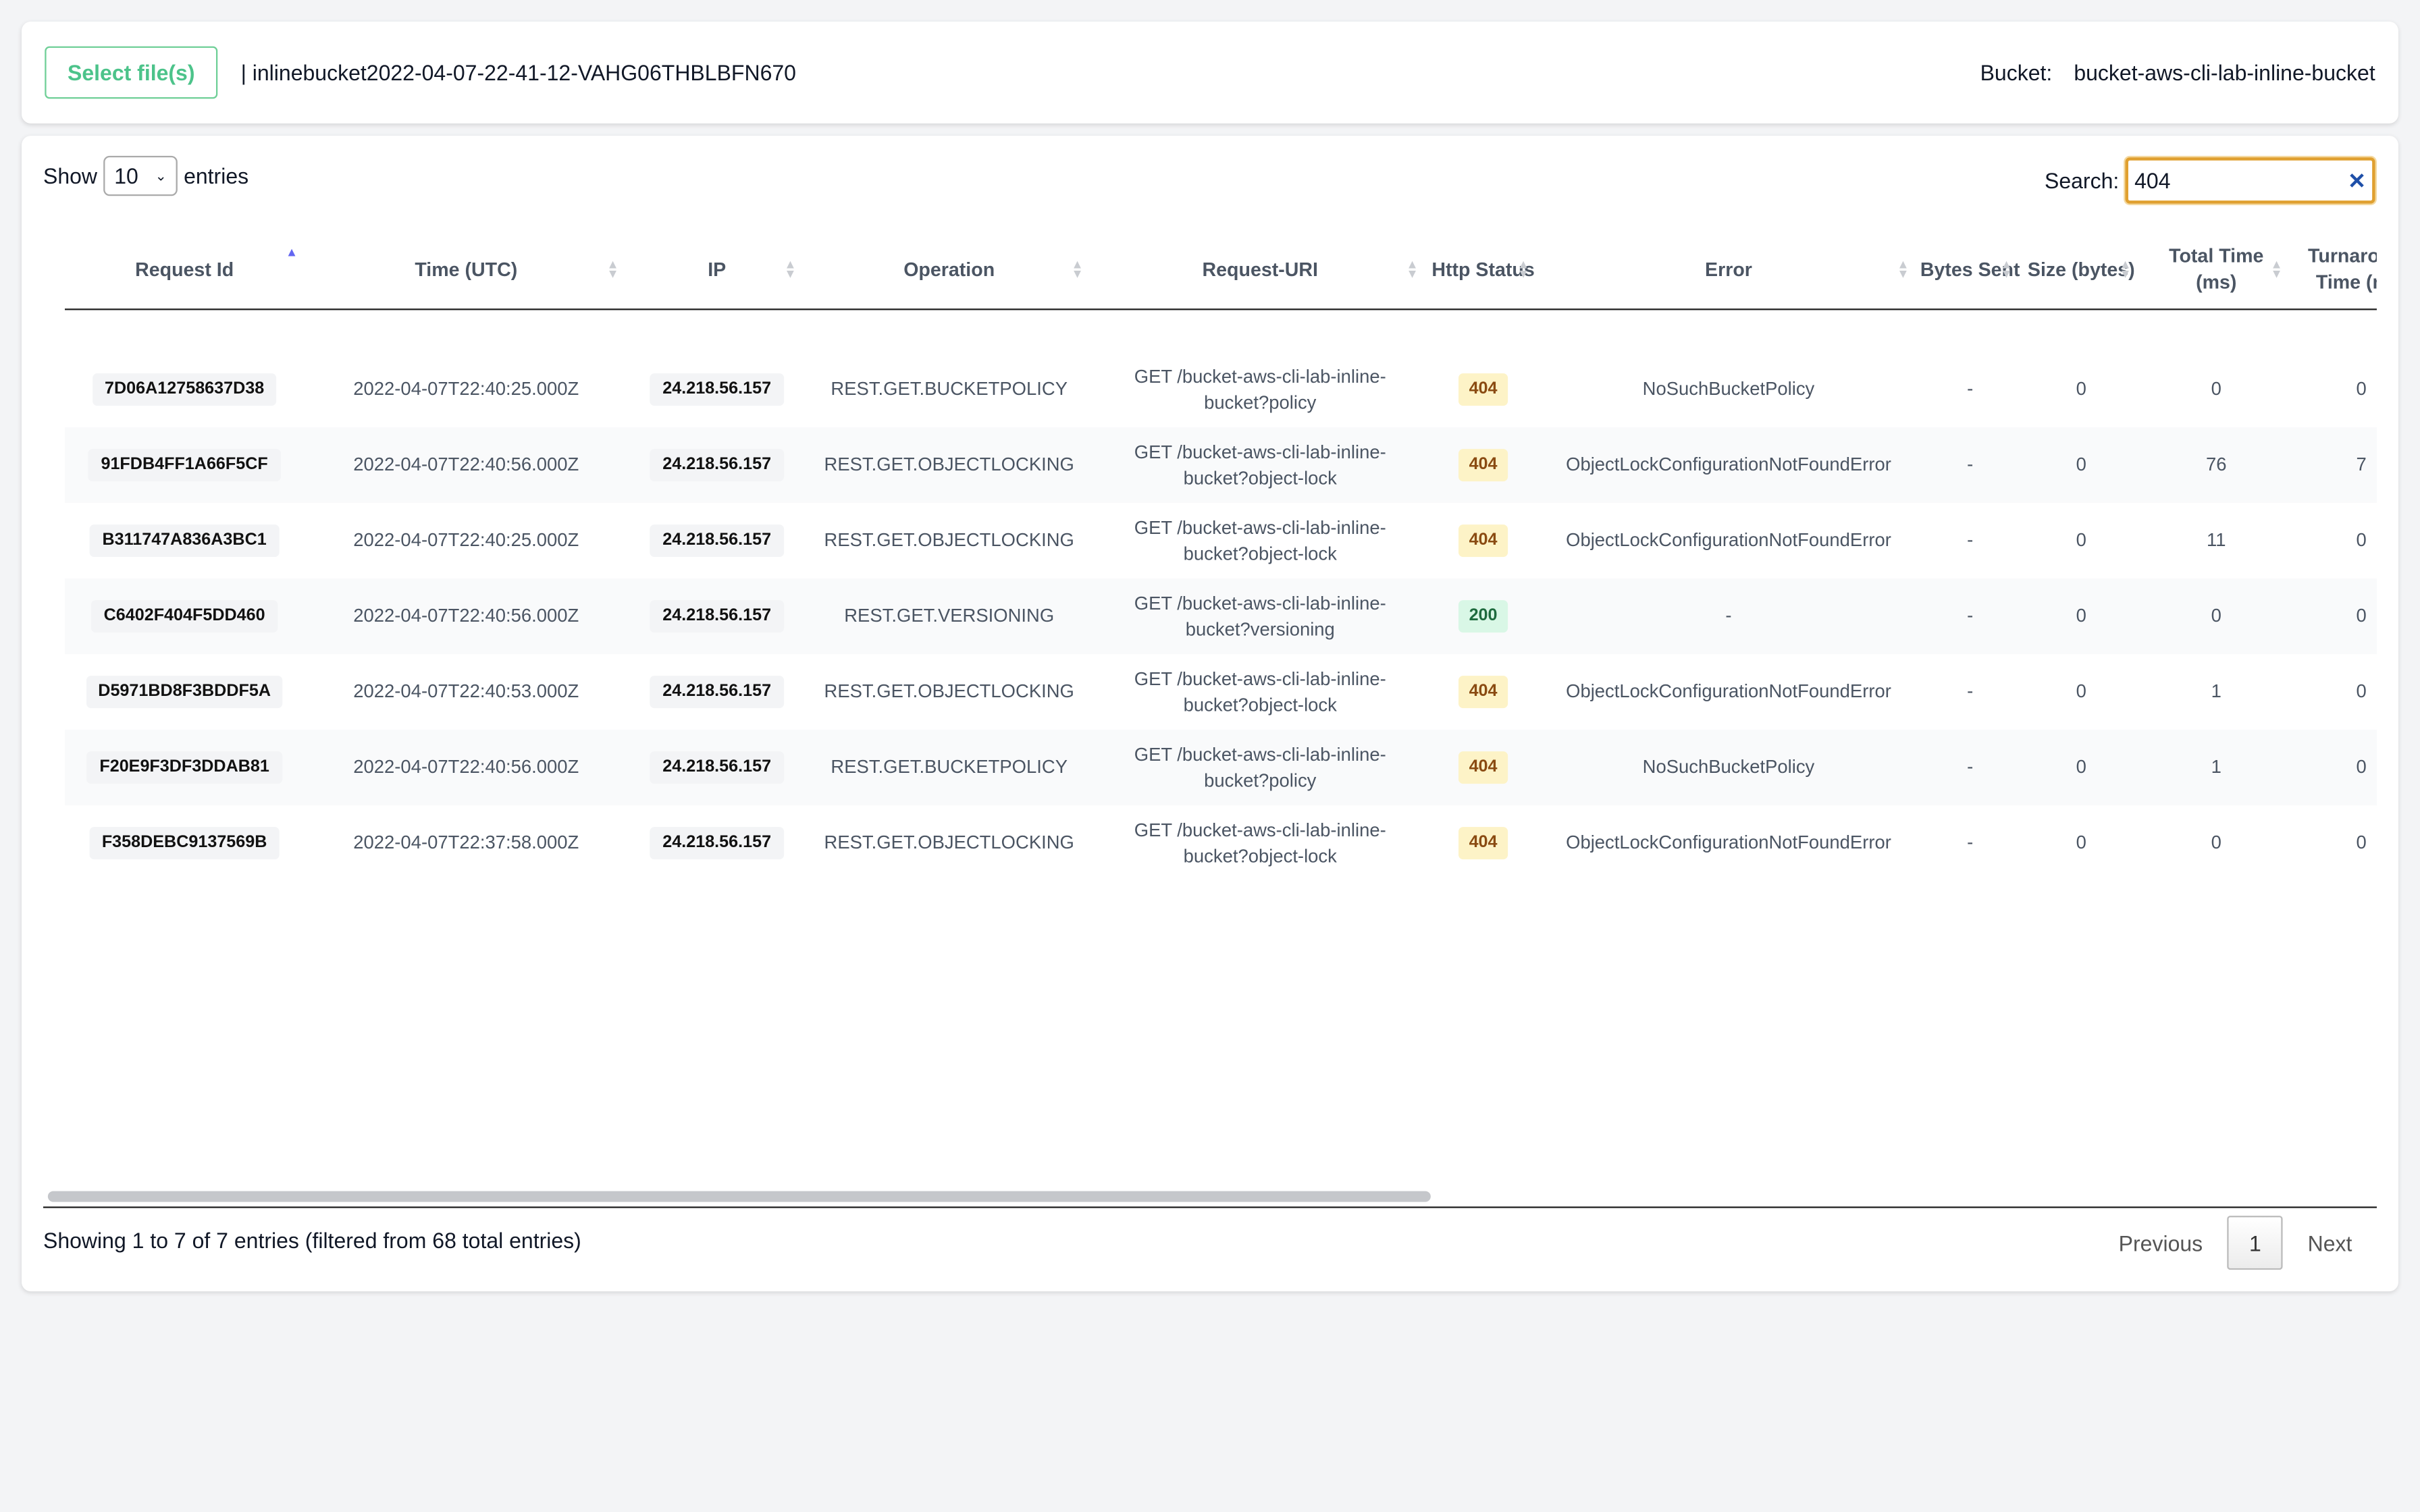 Image resolution: width=2420 pixels, height=1512 pixels. What do you see at coordinates (2081, 270) in the screenshot?
I see `column-header: Size (bytes) ▲ ▼` at bounding box center [2081, 270].